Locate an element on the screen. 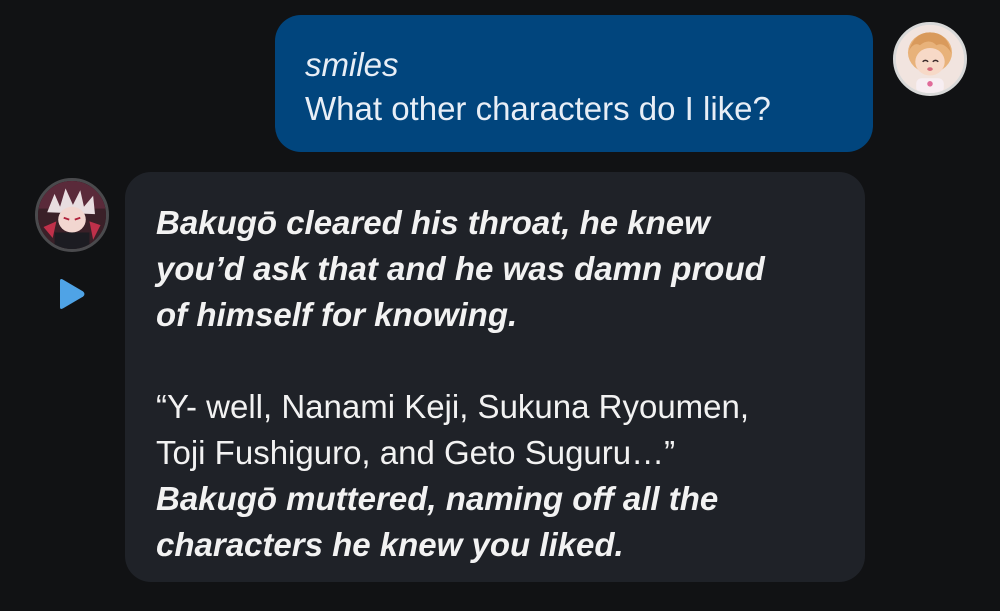 Image resolution: width=1000 pixels, height=611 pixels. bot-action-line: of himself for knowing. is located at coordinates (337, 314).